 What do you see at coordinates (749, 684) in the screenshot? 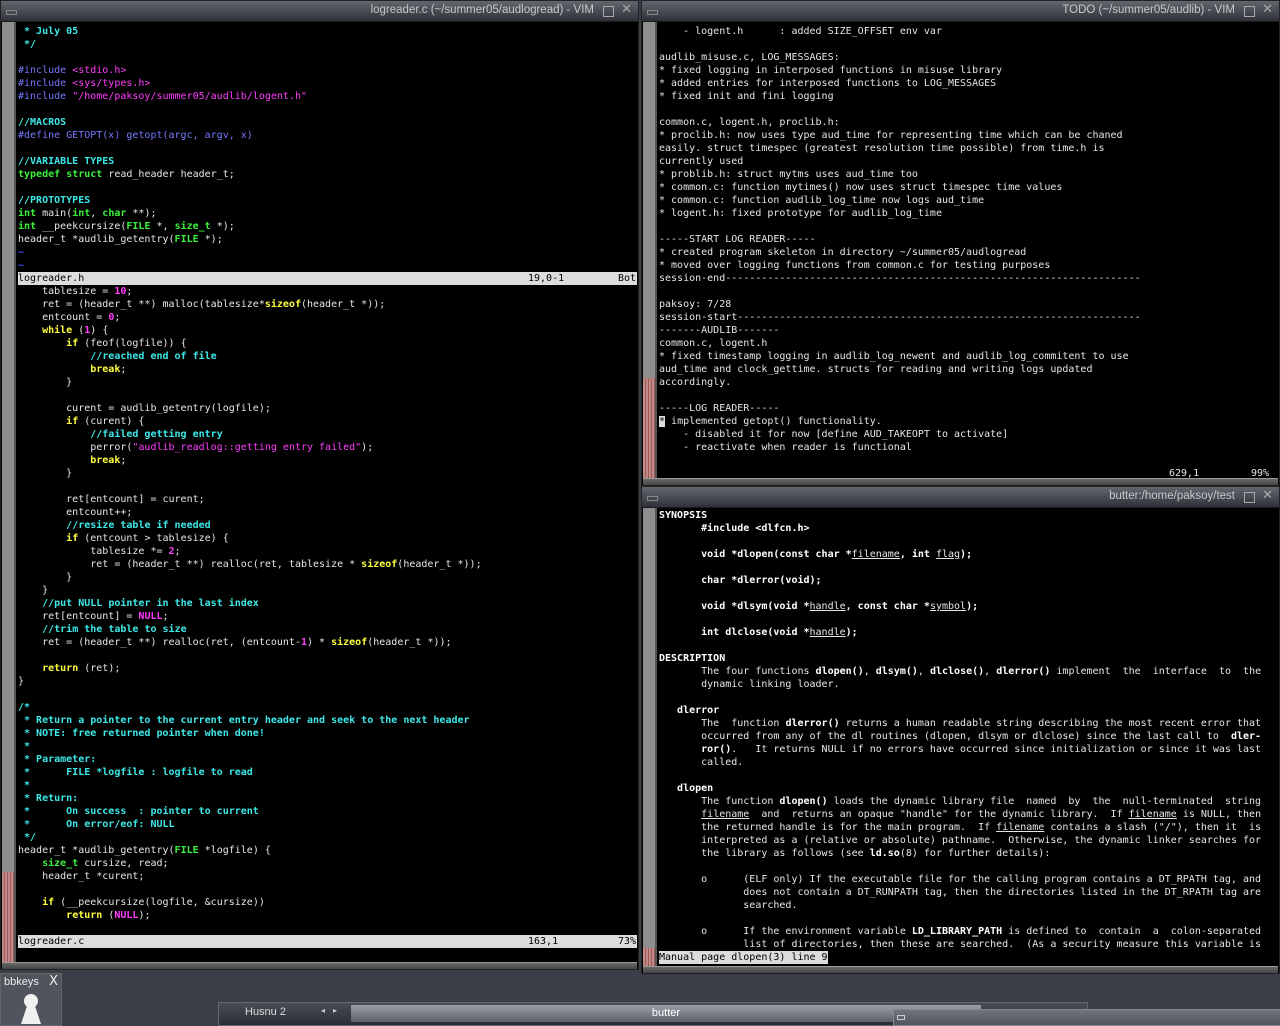
I see `text-segment: dynamic linking loader.` at bounding box center [749, 684].